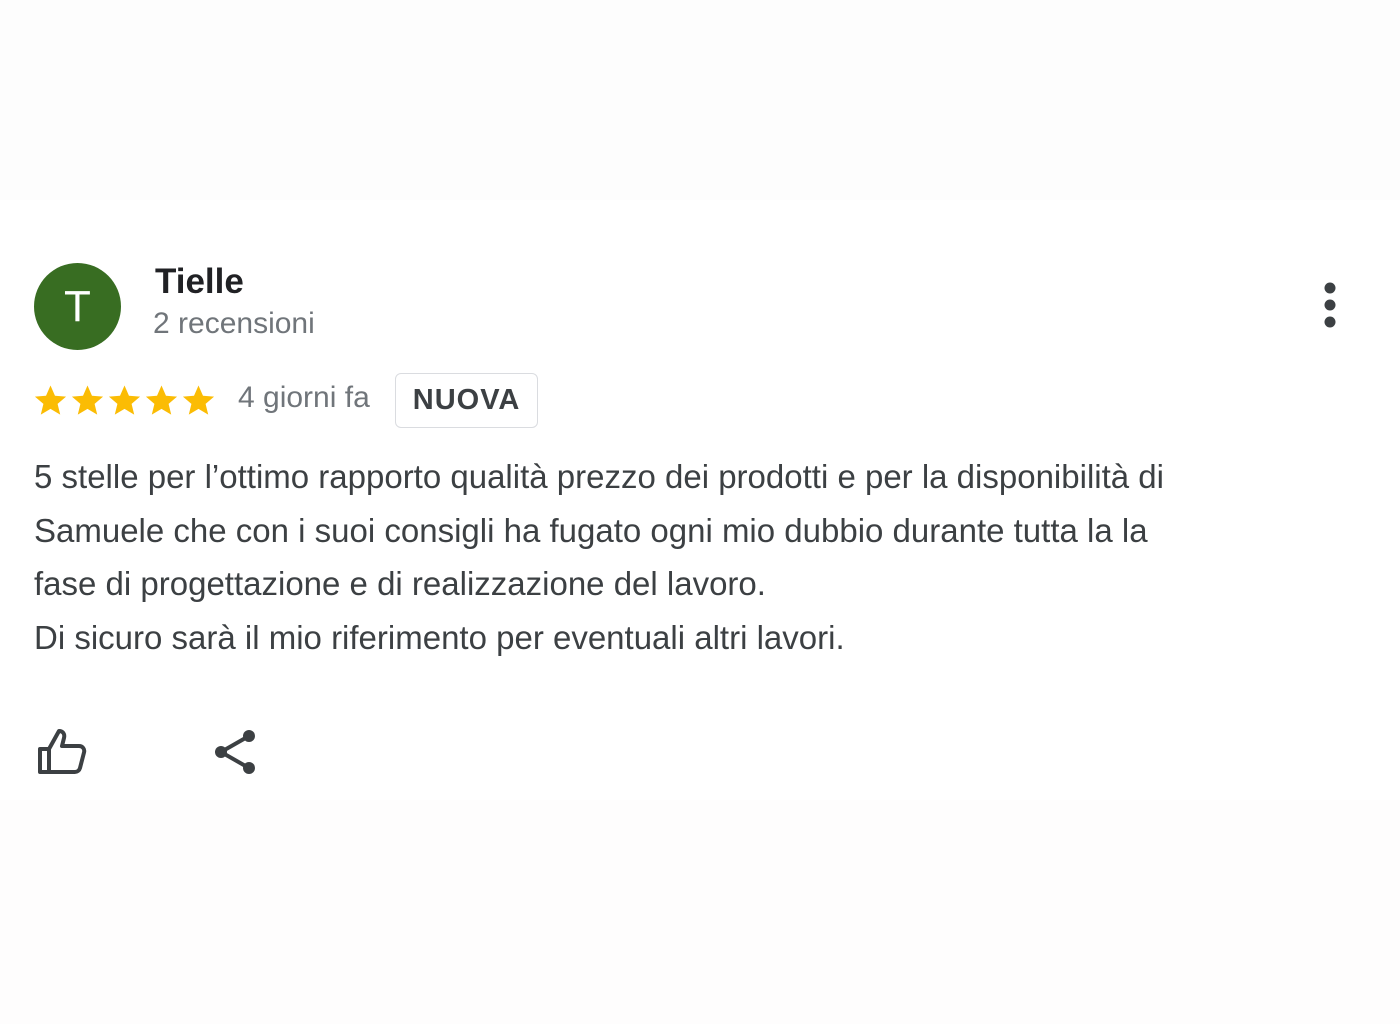 The width and height of the screenshot is (1400, 1024). I want to click on author-name: Tielle, so click(199, 282).